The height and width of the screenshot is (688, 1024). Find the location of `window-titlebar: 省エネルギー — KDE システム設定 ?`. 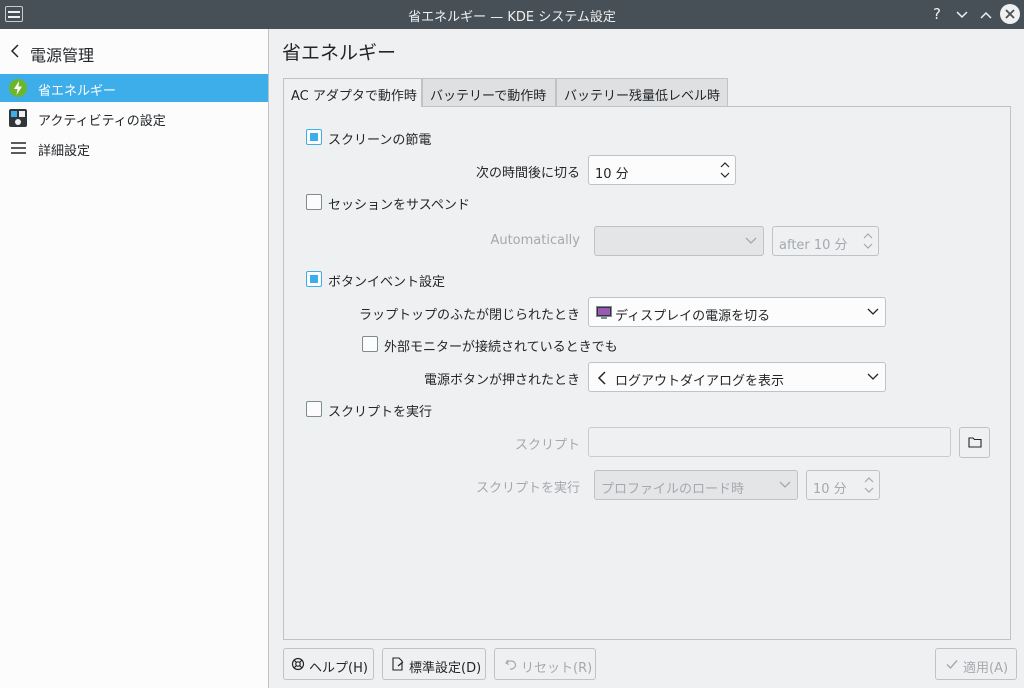

window-titlebar: 省エネルギー — KDE システム設定 ? is located at coordinates (512, 14).